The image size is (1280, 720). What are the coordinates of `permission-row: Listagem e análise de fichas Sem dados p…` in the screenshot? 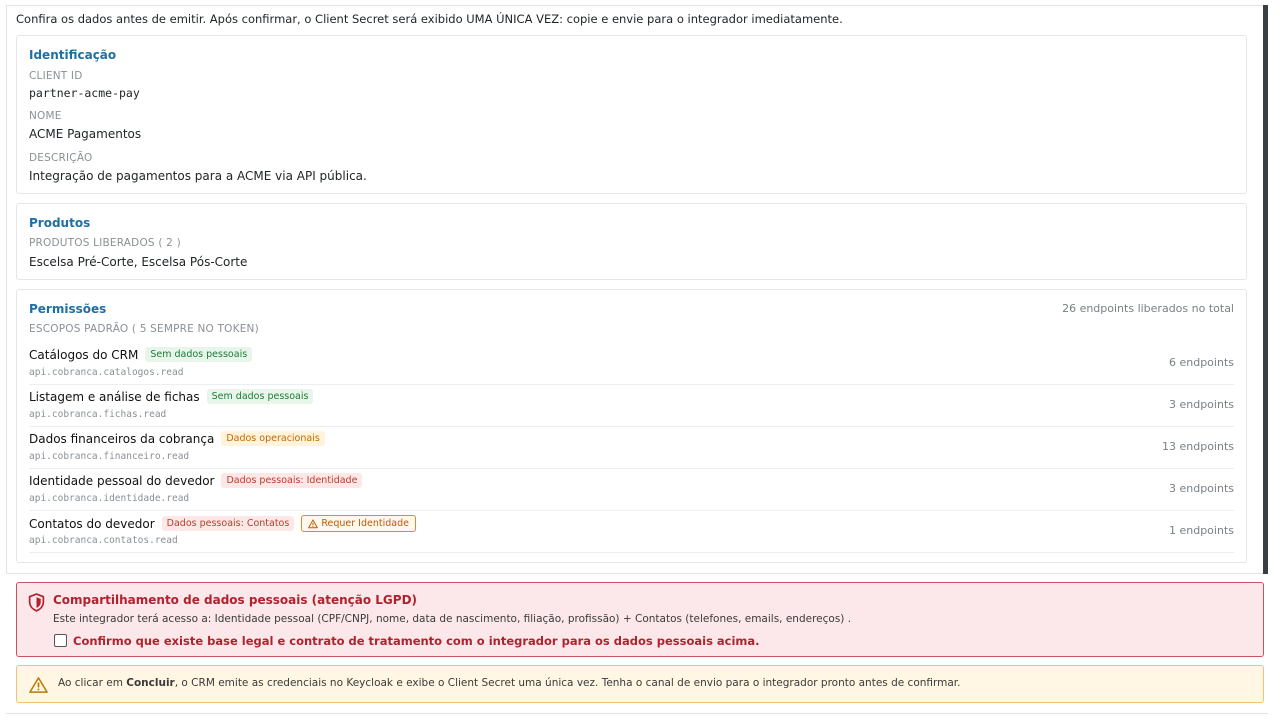 It's located at (631, 406).